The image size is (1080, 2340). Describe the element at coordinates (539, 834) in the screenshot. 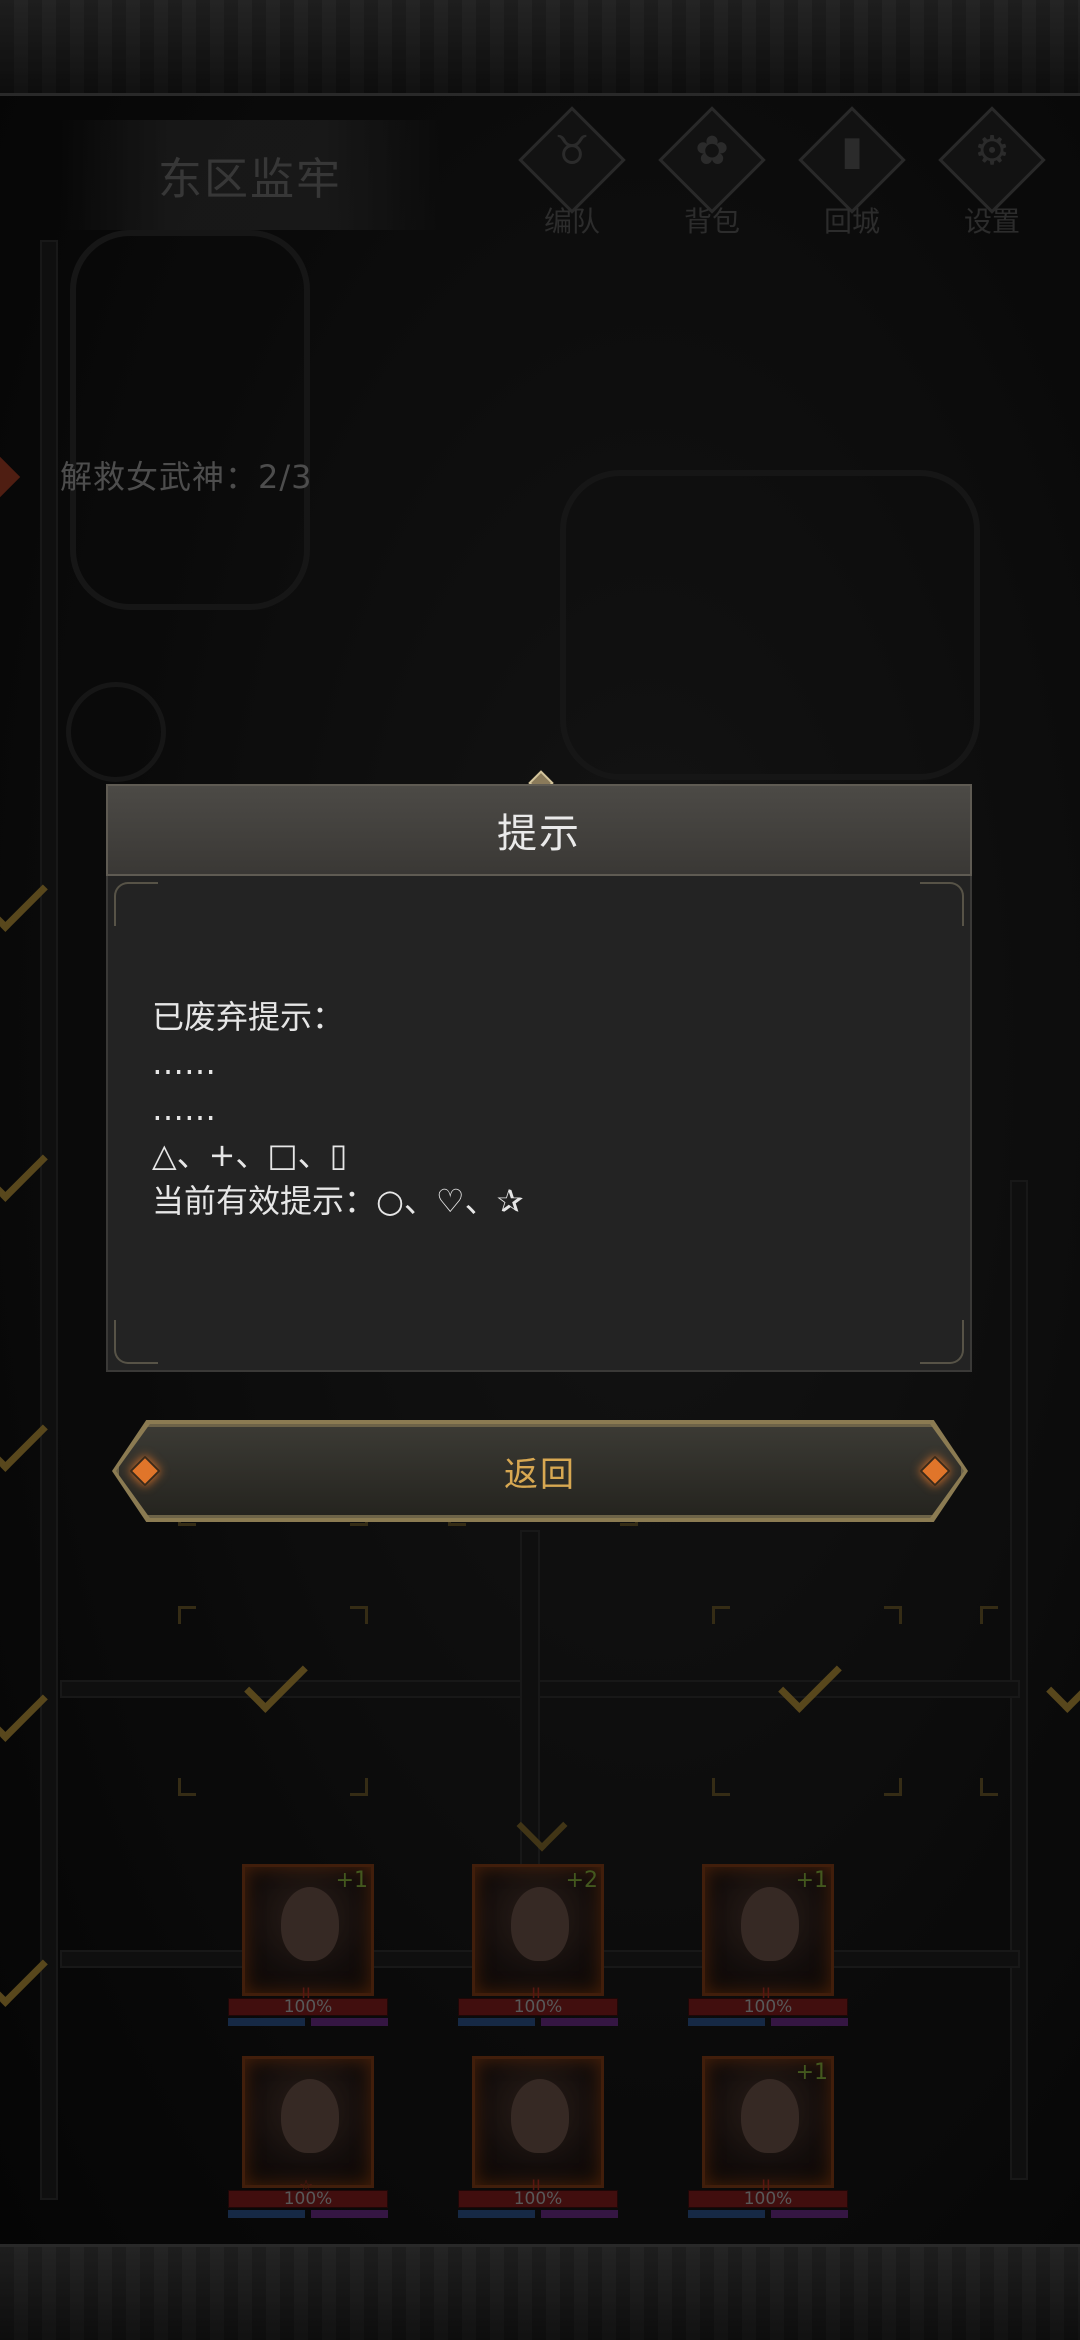

I see `dialog-title: 提示` at that location.